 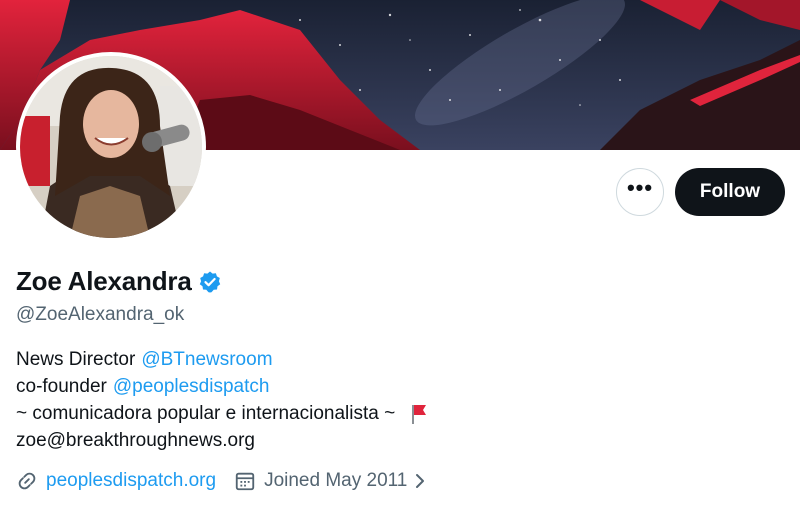 I want to click on bio-line: News Director @BTnewsroom, so click(x=222, y=359).